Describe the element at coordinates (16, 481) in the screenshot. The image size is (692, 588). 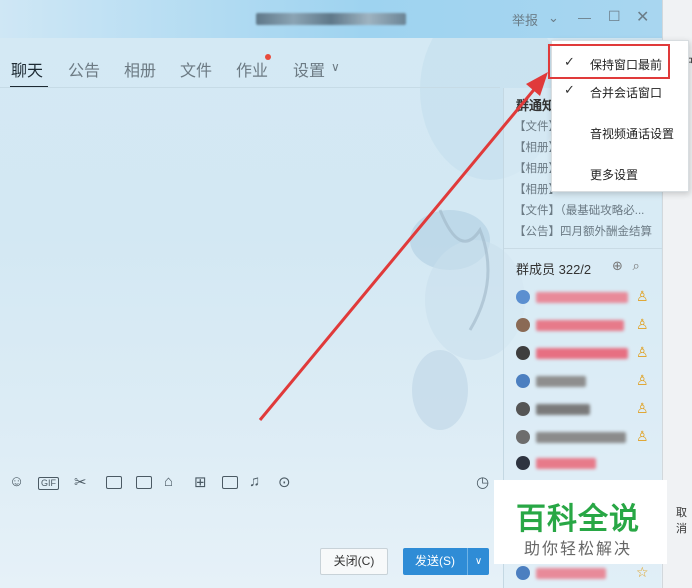
I see `emoji-icon: ☺` at that location.